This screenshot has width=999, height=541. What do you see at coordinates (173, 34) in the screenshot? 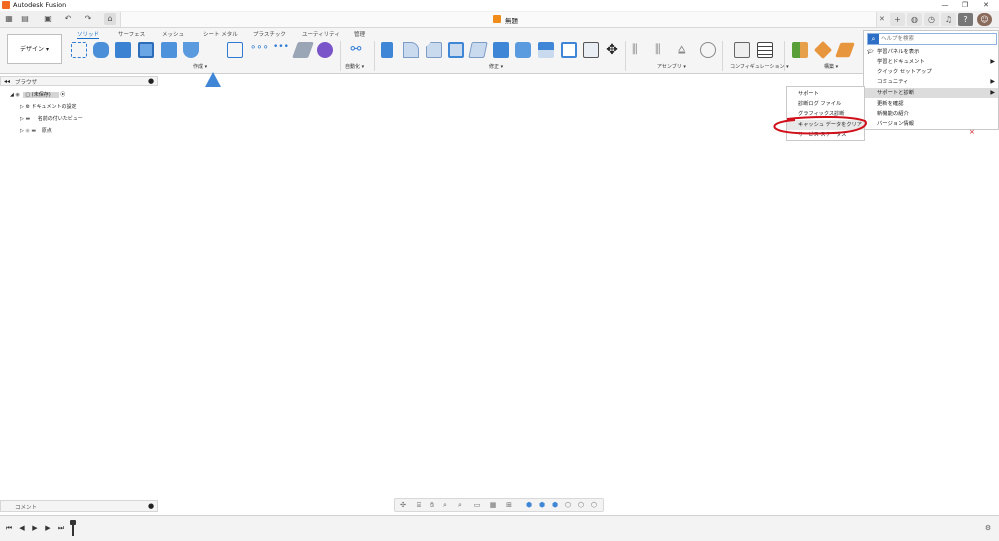
I see `tab-mesh: メッシュ` at bounding box center [173, 34].